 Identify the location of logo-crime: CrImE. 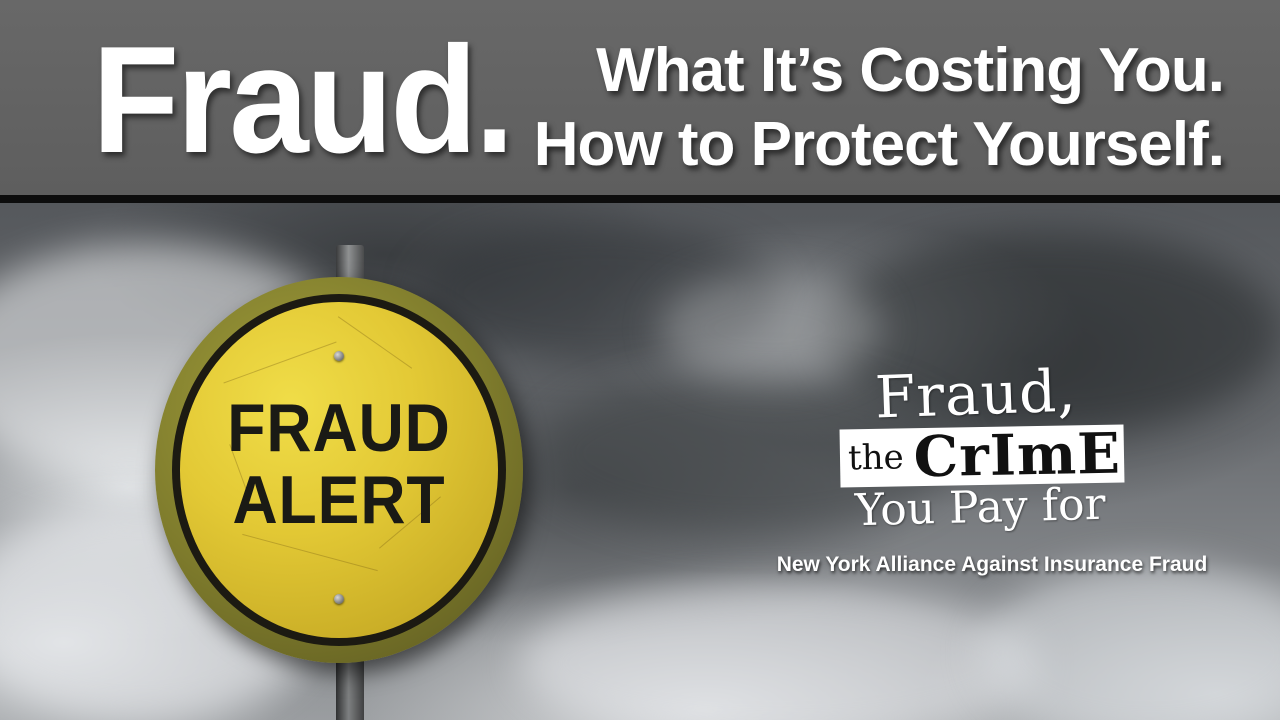
(1017, 455).